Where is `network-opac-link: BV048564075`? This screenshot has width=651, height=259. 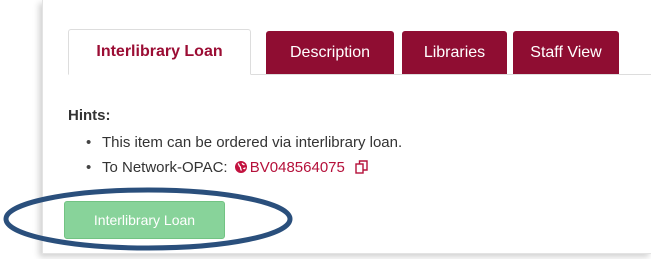 network-opac-link: BV048564075 is located at coordinates (290, 167).